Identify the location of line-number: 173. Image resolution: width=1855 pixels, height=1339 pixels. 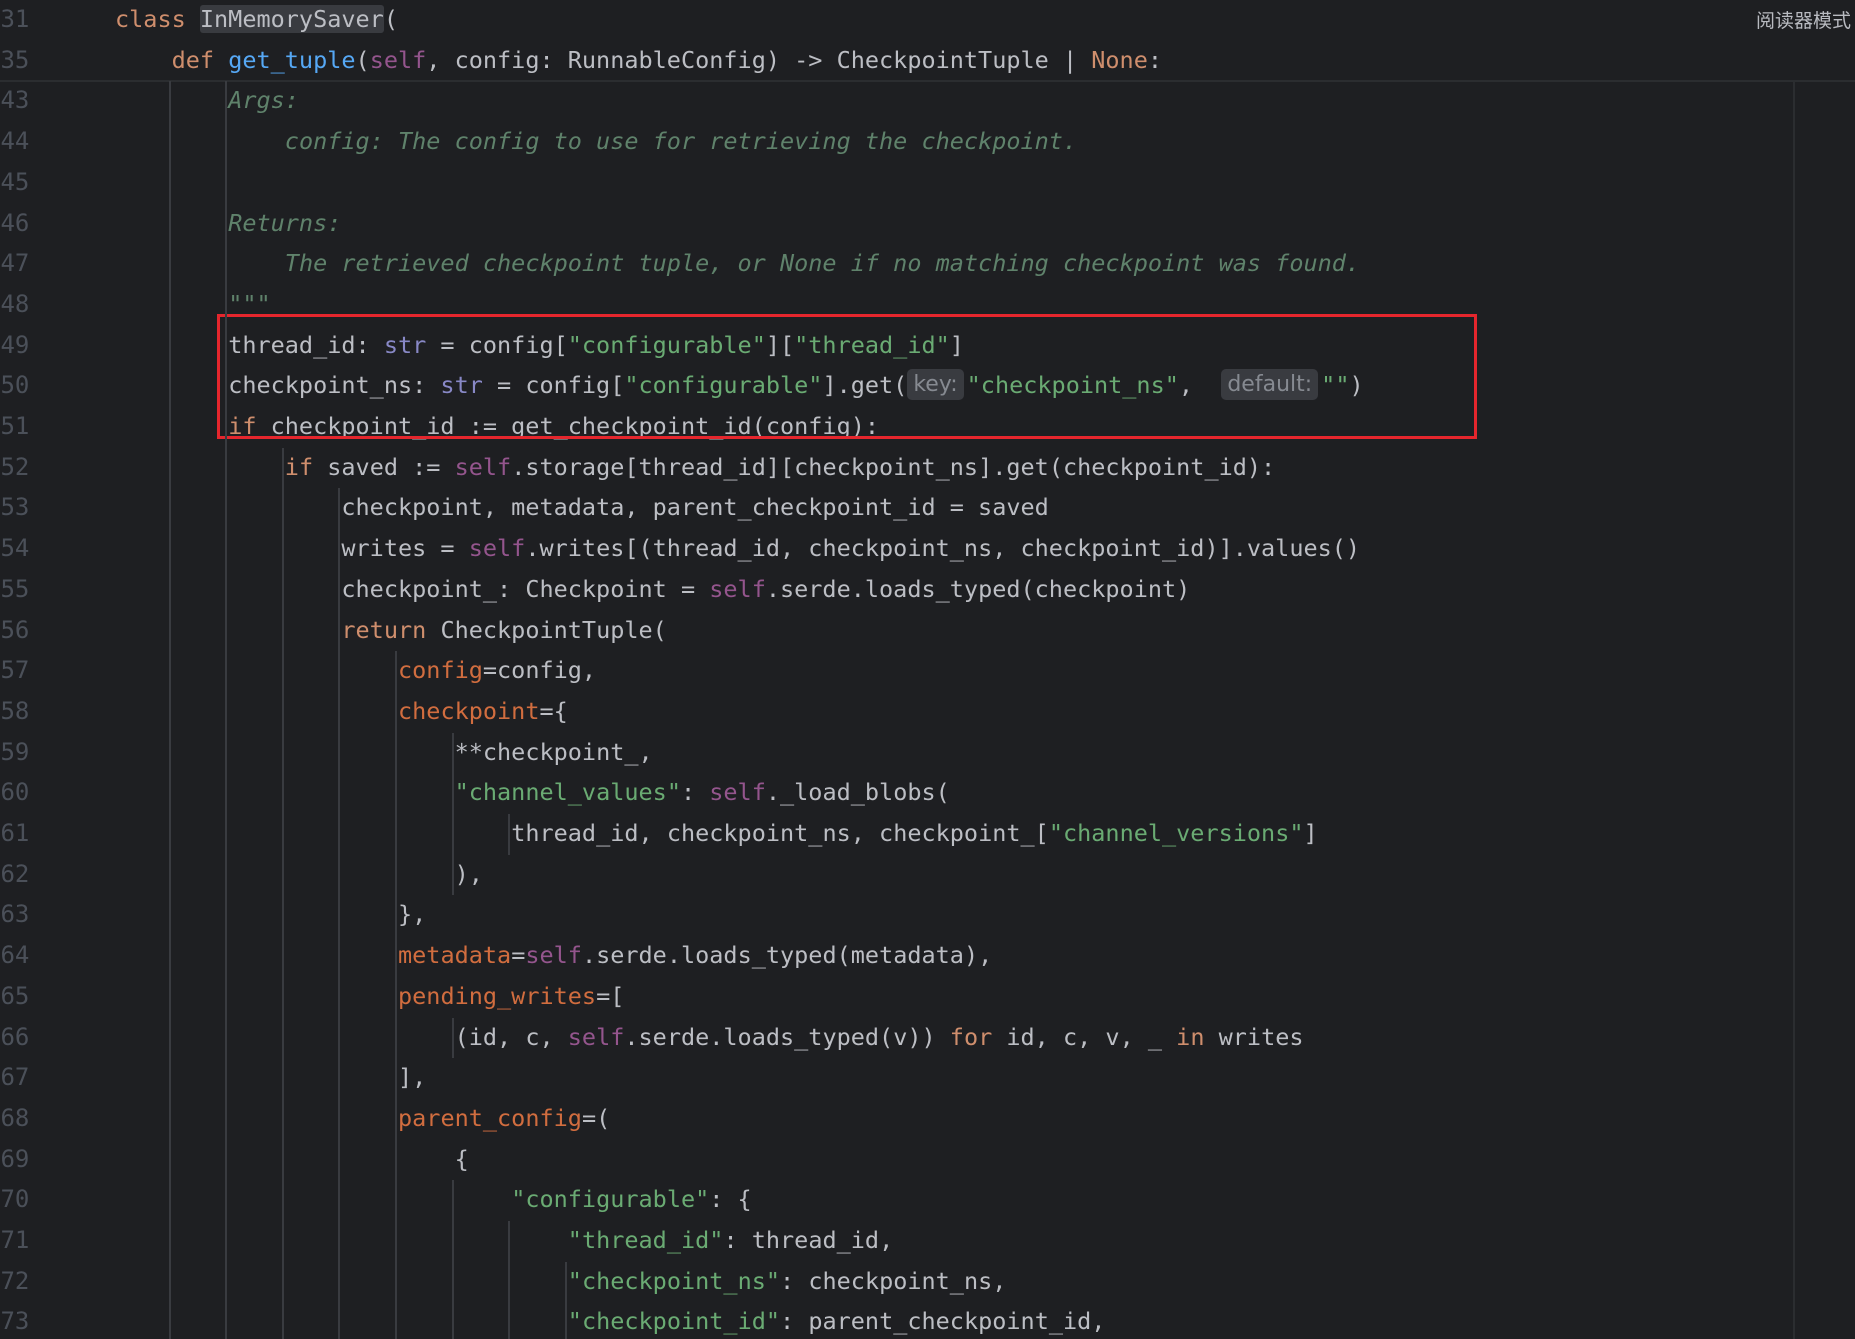
(18, 1320).